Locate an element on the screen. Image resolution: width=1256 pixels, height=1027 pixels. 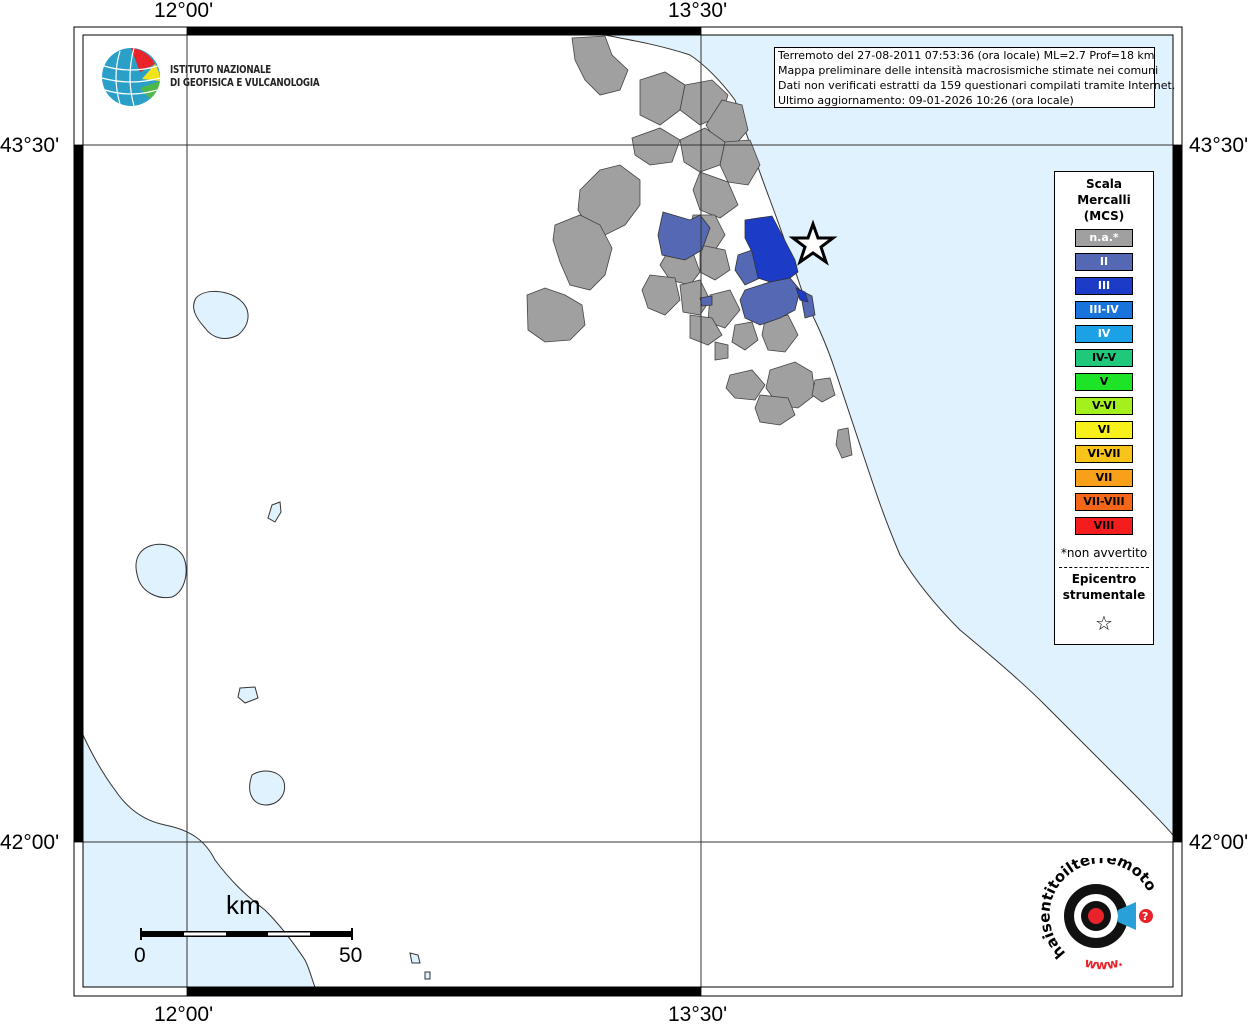
svg-text: www. is located at coordinates (1104, 964).